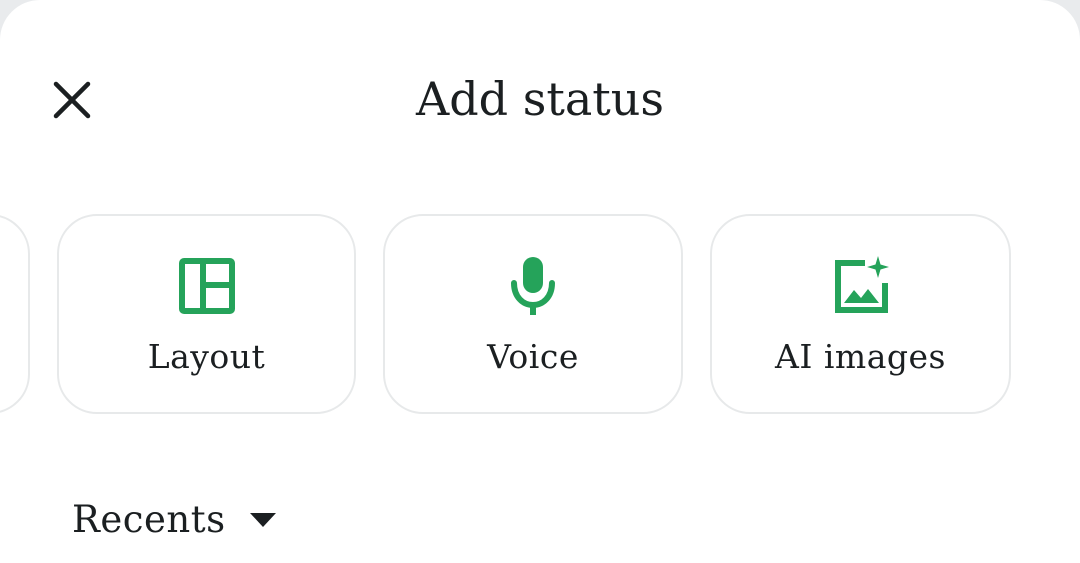 This screenshot has height=563, width=1080. What do you see at coordinates (263, 520) in the screenshot?
I see `caret-down-icon` at bounding box center [263, 520].